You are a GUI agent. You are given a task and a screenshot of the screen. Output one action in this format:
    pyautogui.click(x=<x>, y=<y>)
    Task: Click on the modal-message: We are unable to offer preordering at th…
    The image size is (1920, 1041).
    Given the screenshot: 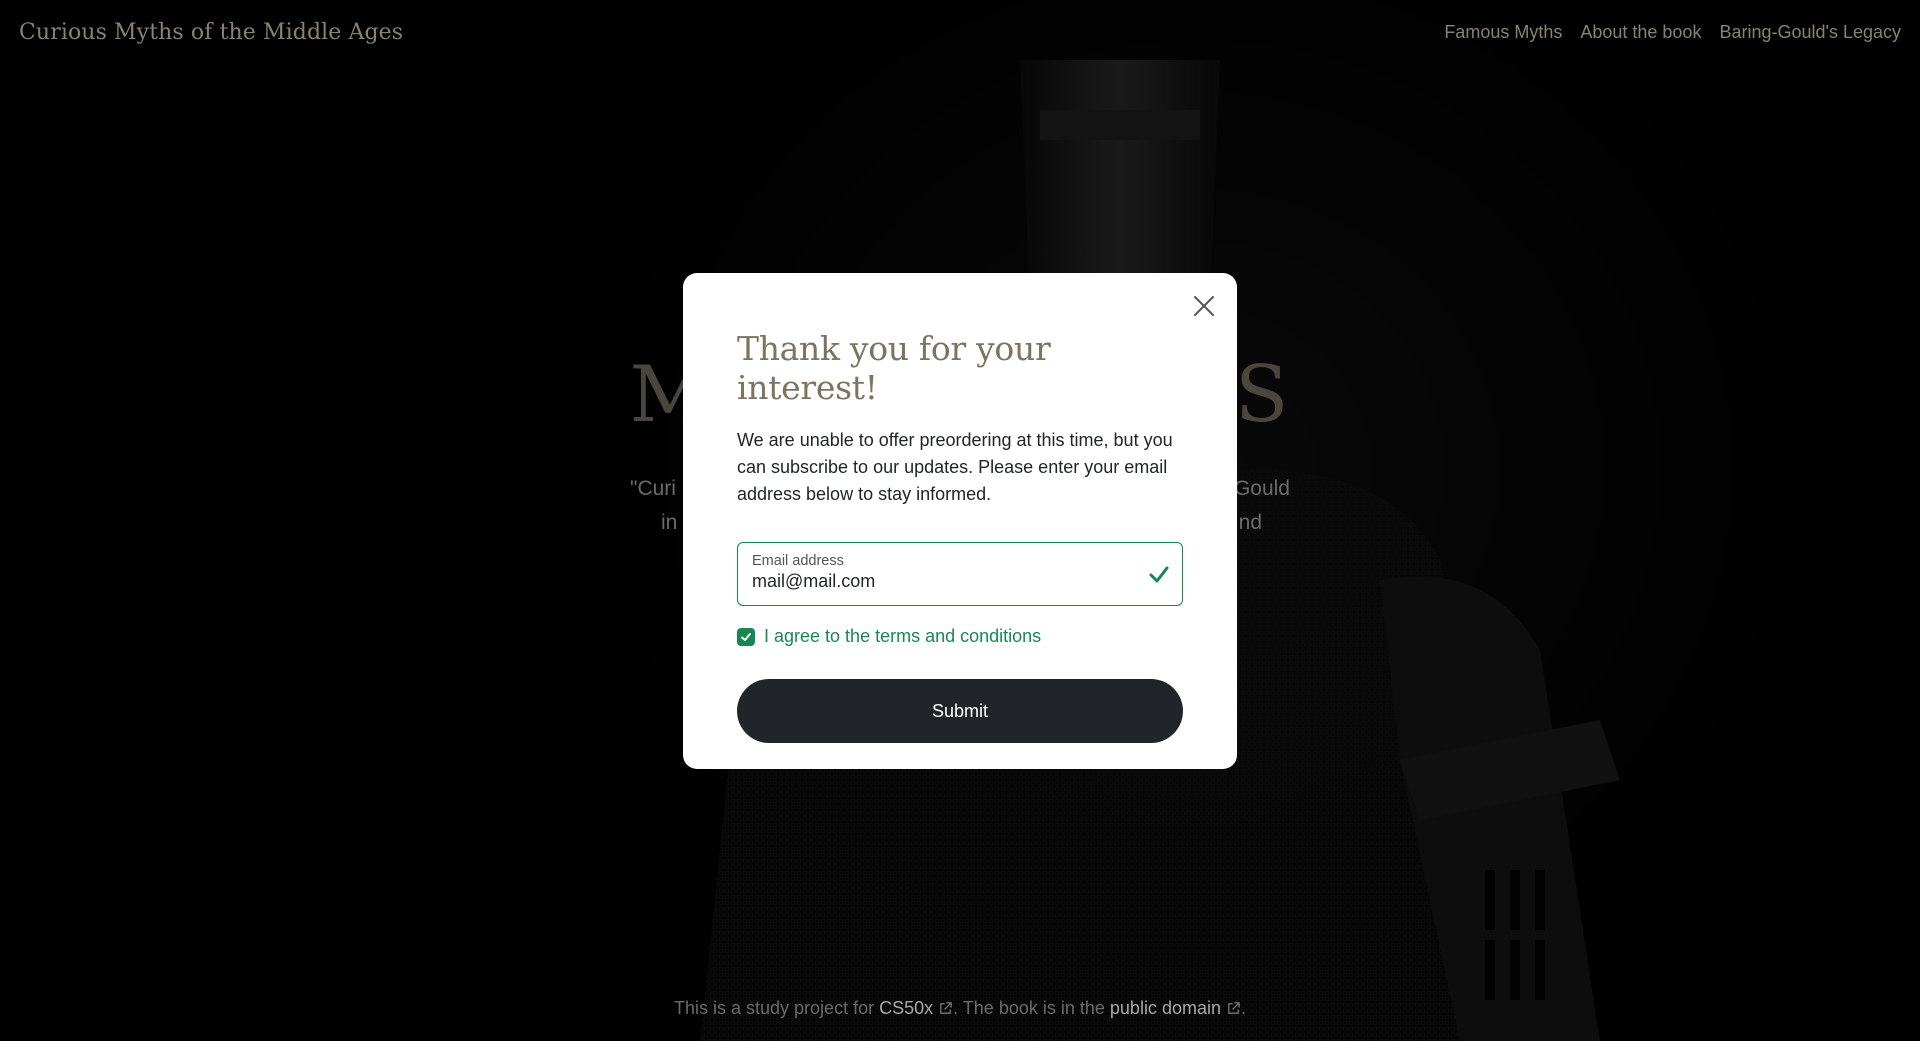 What is the action you would take?
    pyautogui.click(x=955, y=467)
    